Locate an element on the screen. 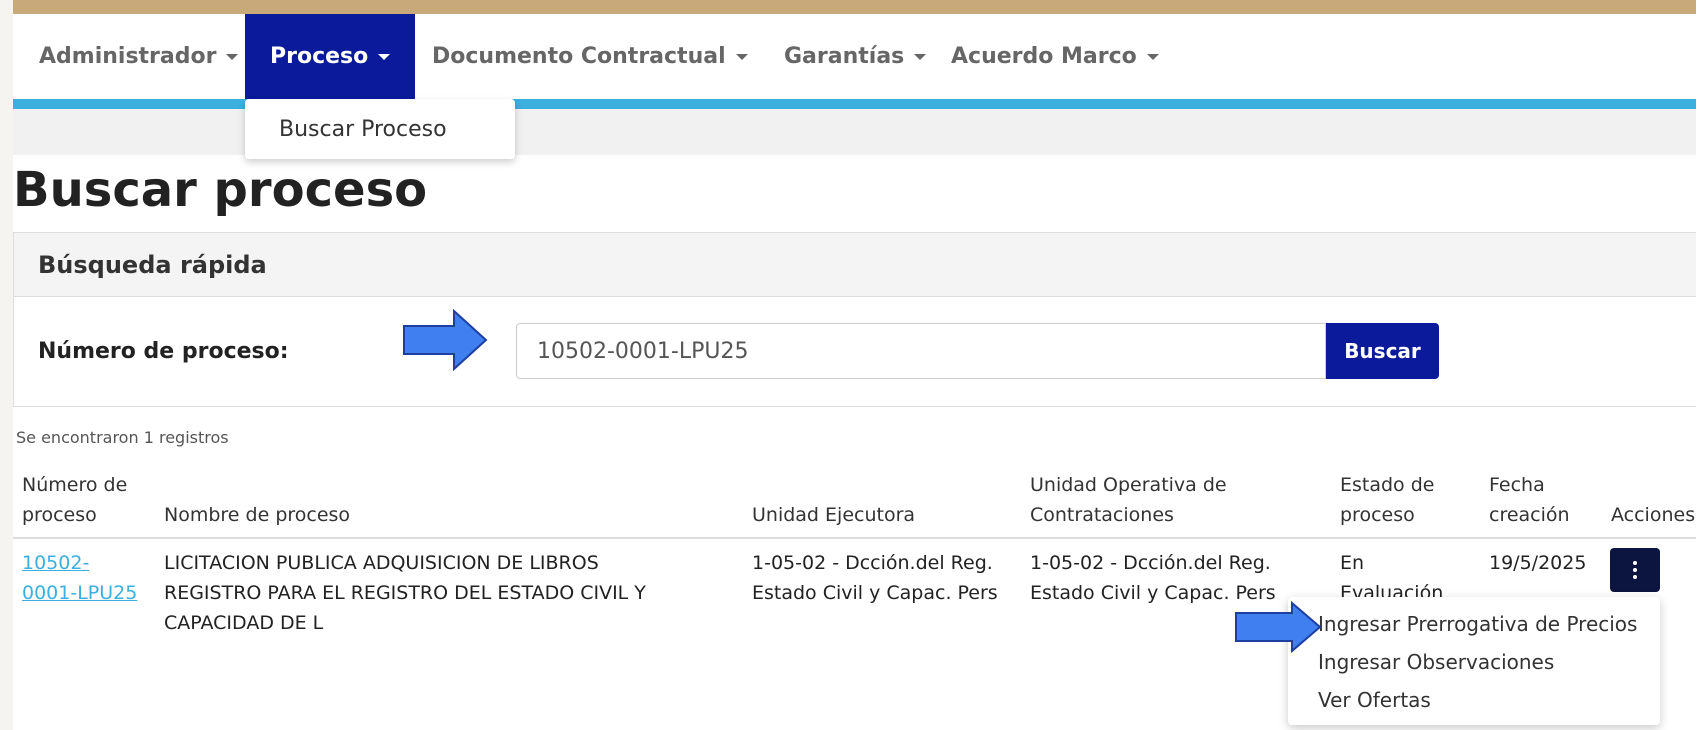 The width and height of the screenshot is (1696, 730). header-line: Unidad Operativa de is located at coordinates (1128, 485).